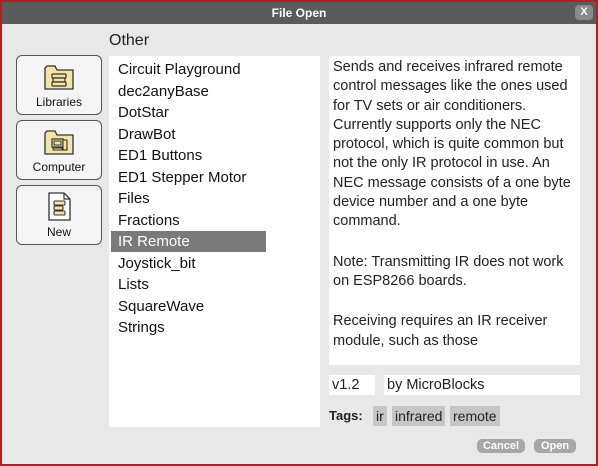 This screenshot has width=598, height=466. I want to click on libraries-icon, so click(59, 77).